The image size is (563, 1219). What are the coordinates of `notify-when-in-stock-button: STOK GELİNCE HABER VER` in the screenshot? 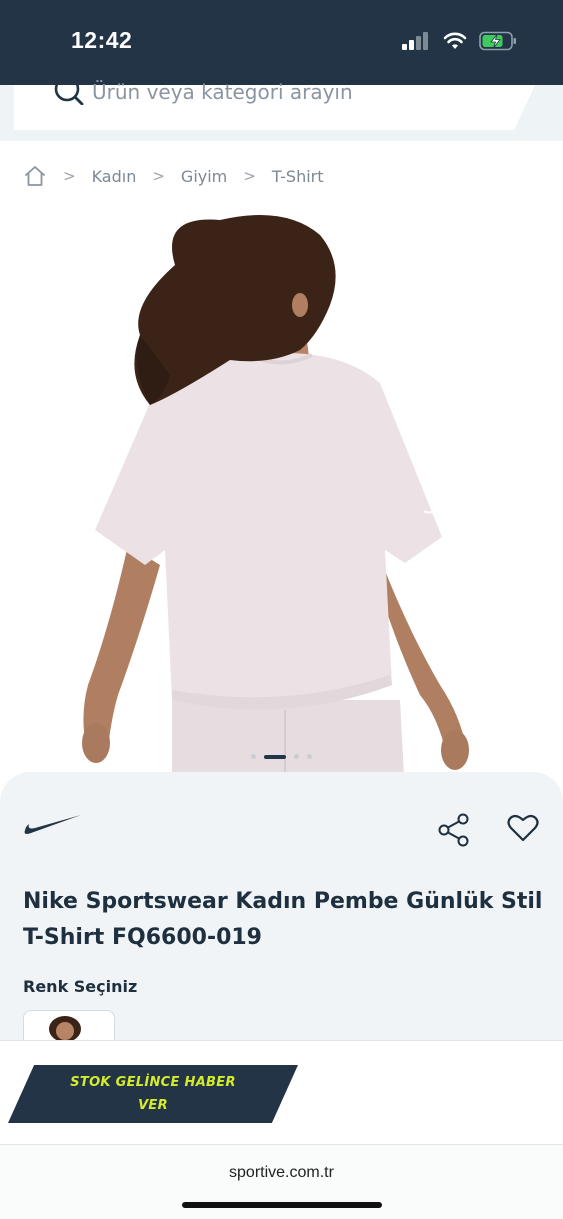 It's located at (153, 1094).